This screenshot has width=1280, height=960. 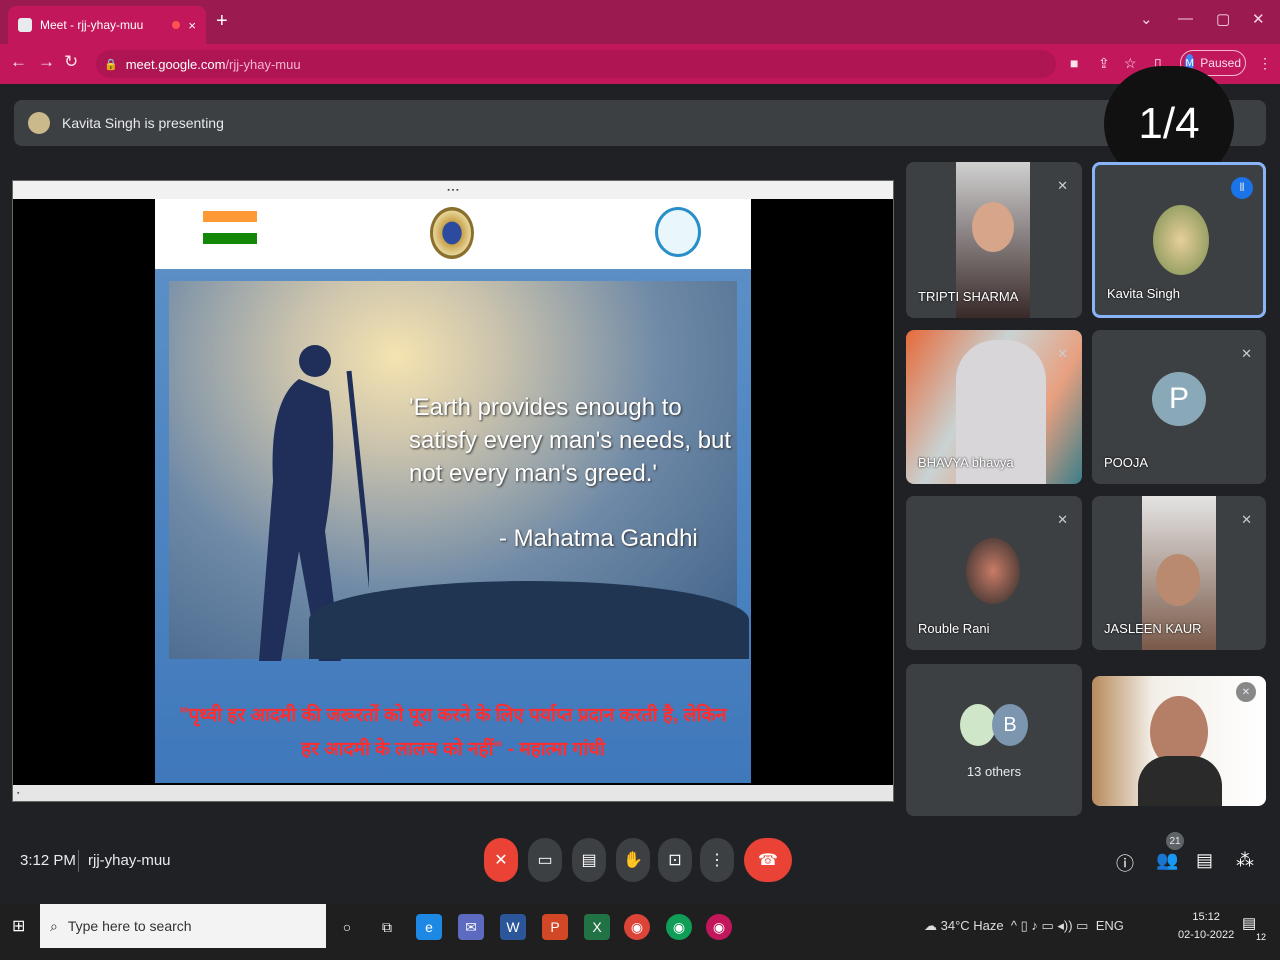 I want to click on url-path: /rjj-yhay-muu, so click(x=263, y=64).